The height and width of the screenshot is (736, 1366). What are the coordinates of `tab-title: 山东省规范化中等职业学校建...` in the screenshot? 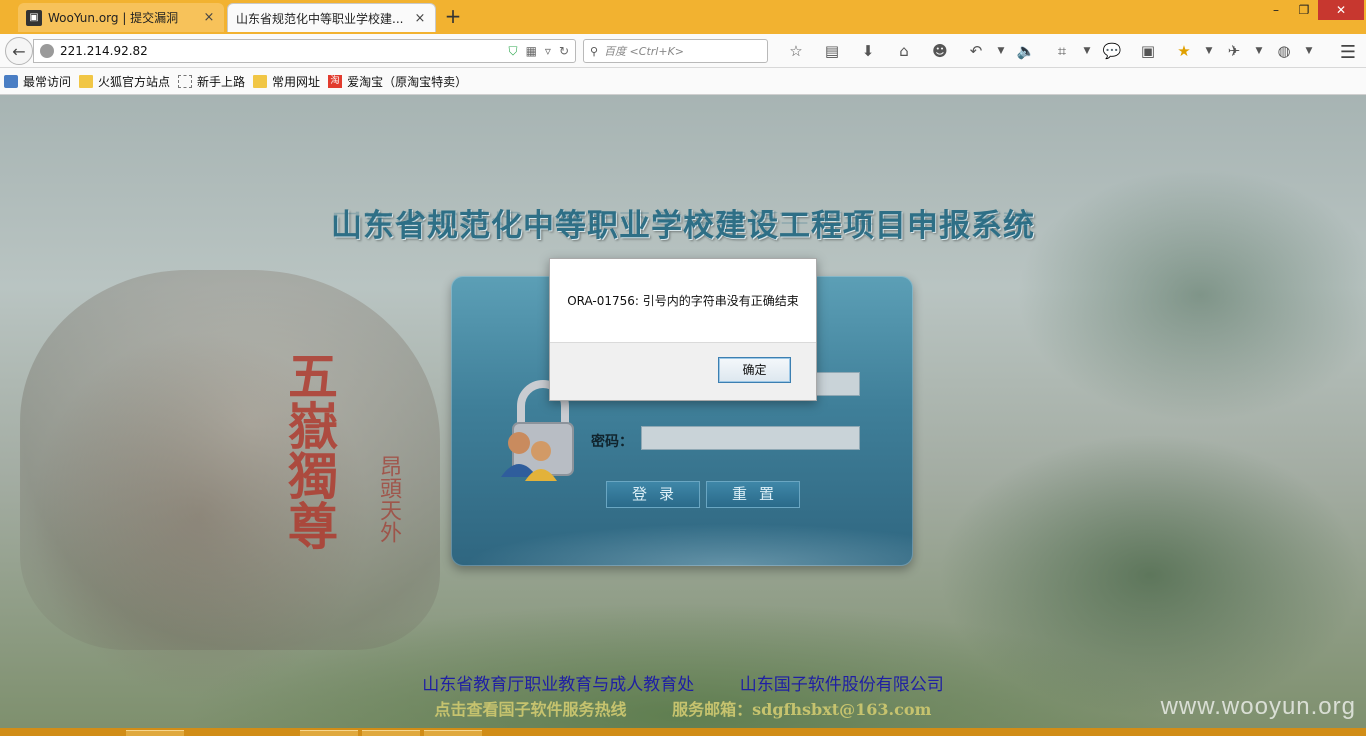 It's located at (320, 18).